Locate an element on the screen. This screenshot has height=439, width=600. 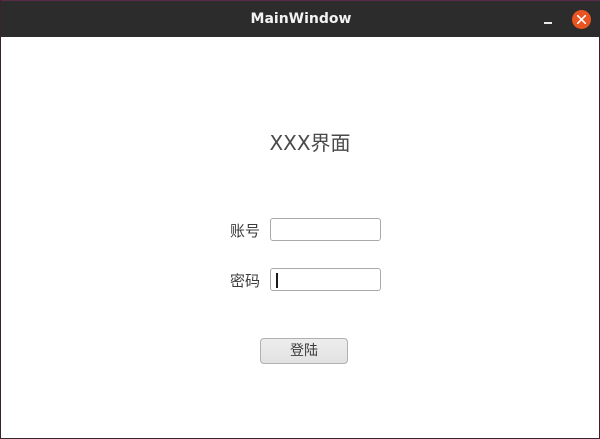
text-cursor is located at coordinates (277, 280).